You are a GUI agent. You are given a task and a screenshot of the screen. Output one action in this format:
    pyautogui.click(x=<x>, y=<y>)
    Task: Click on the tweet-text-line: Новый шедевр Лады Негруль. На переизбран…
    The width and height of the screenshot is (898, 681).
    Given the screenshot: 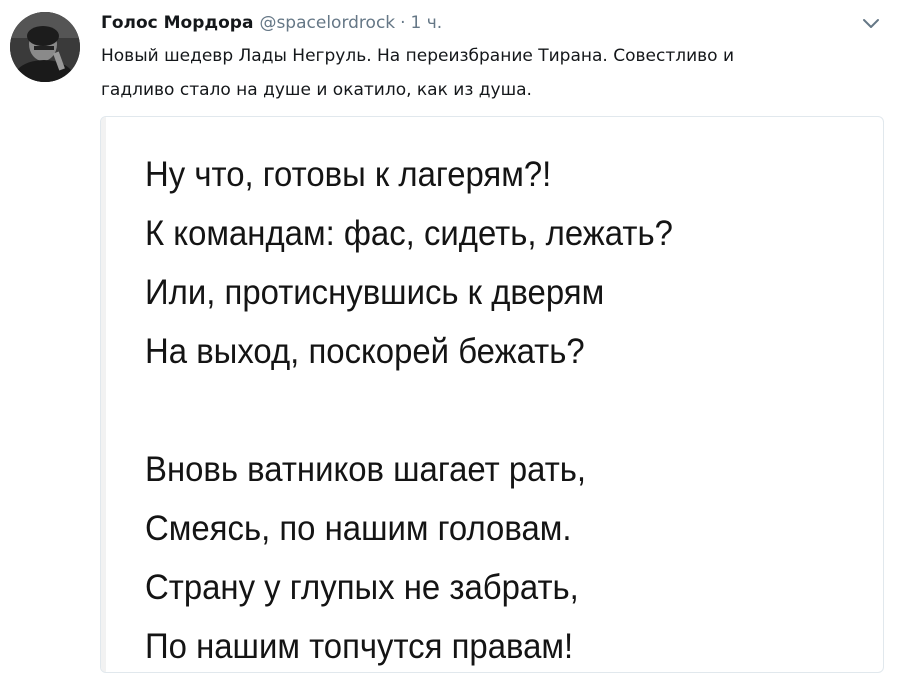 What is the action you would take?
    pyautogui.click(x=418, y=56)
    